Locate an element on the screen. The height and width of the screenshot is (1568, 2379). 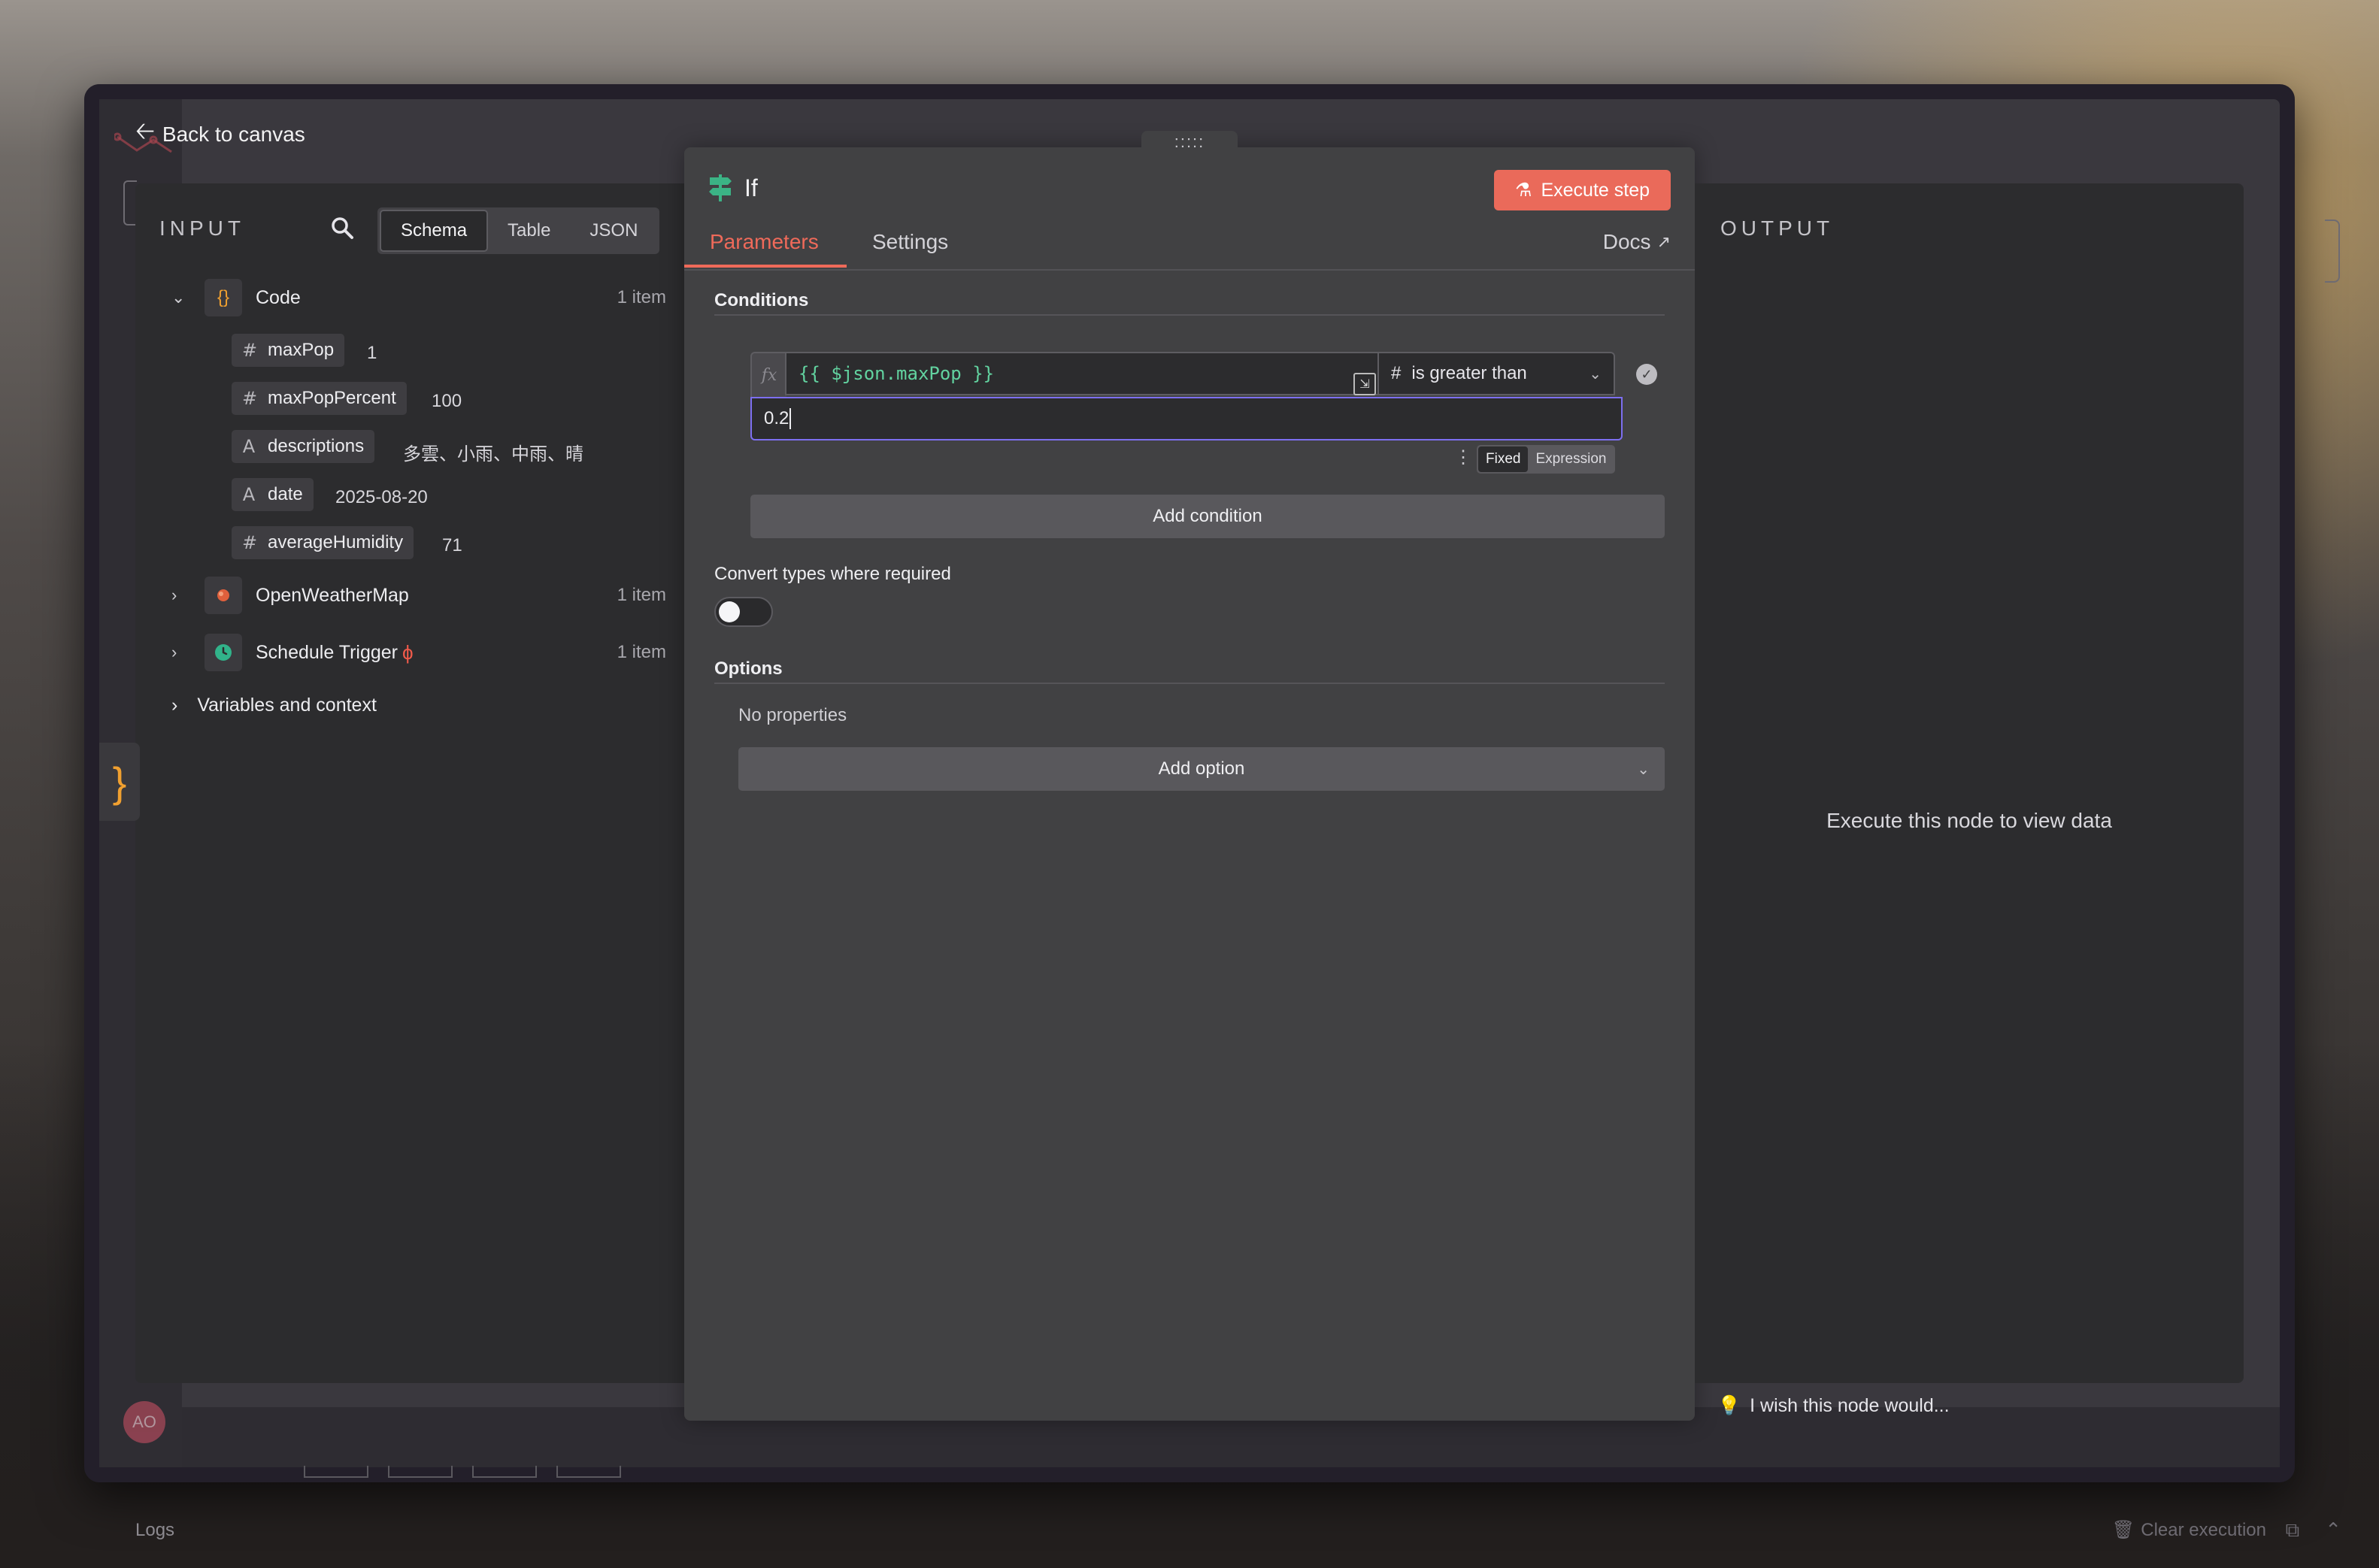
check-circle-icon: ✓ is located at coordinates (1646, 374).